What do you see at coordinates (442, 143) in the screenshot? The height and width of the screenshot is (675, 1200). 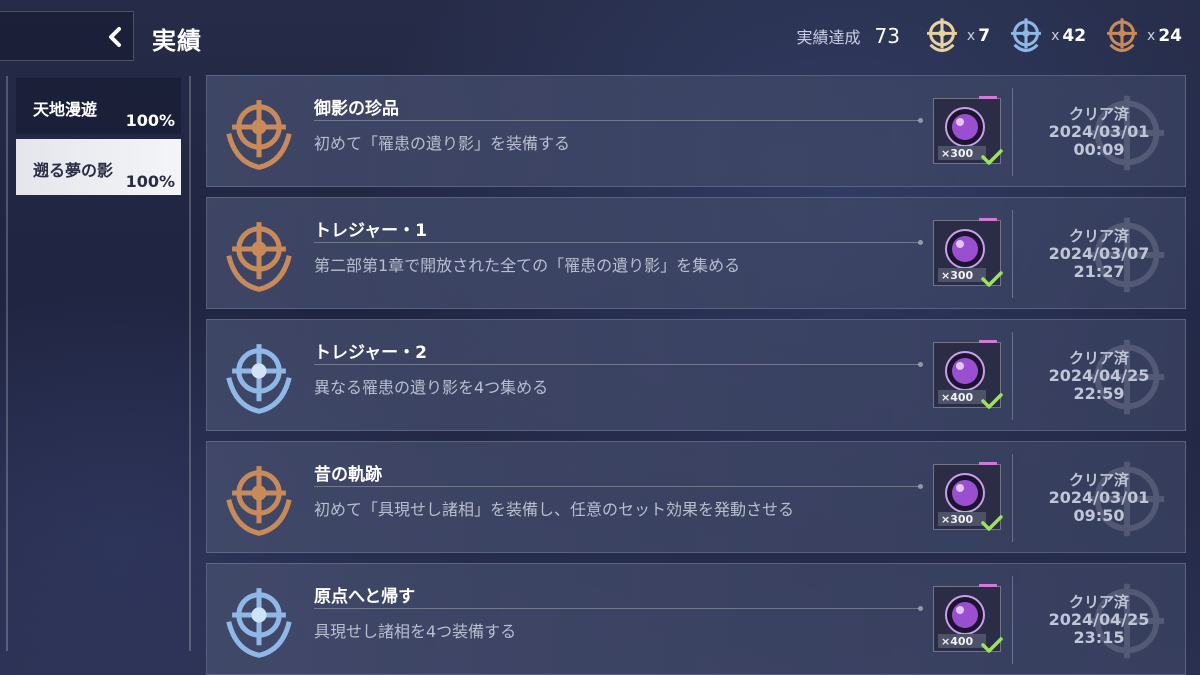 I see `achievement-description: 初めて「罹患の遺り影」を装備する` at bounding box center [442, 143].